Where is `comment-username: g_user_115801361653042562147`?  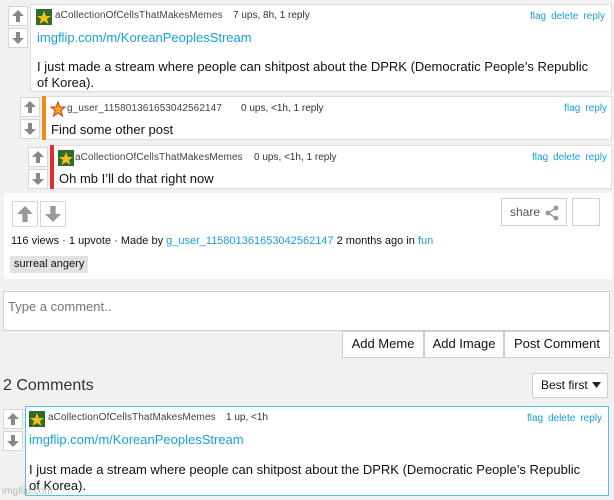
comment-username: g_user_115801361653042562147 is located at coordinates (144, 108).